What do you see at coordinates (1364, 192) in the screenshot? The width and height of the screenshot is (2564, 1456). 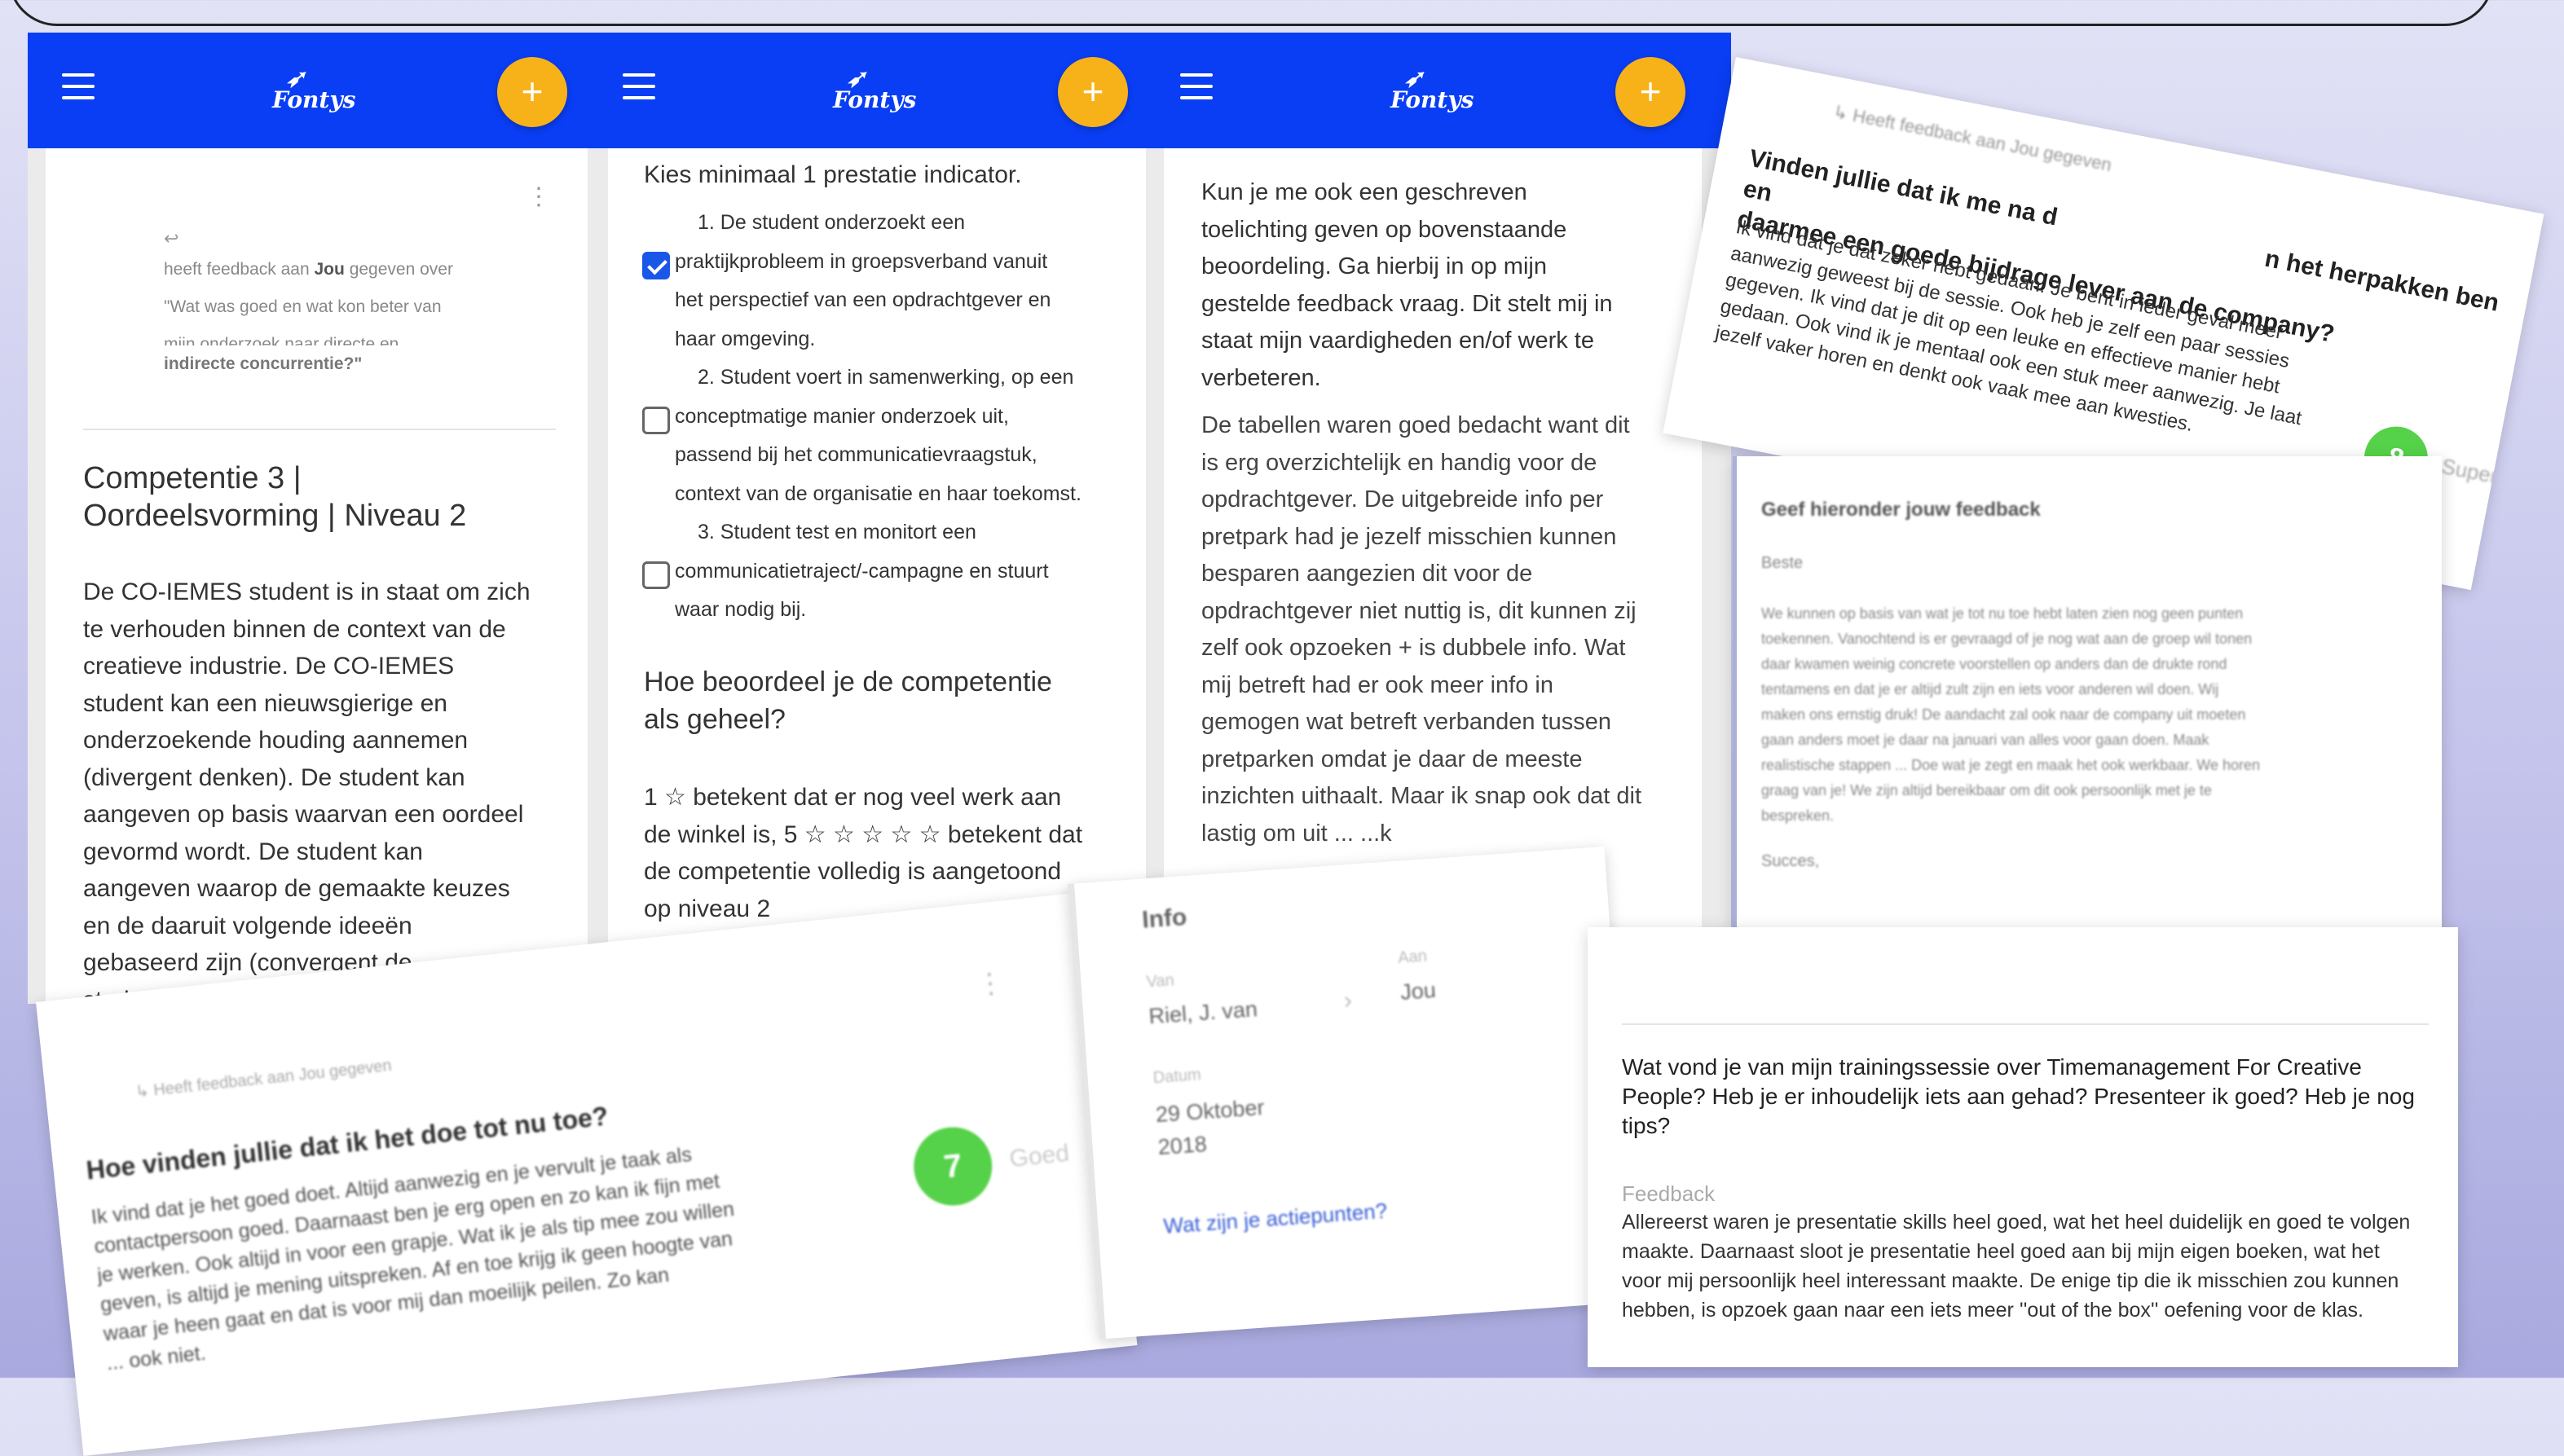 I see `question-line: Kun je me ook een geschreven` at bounding box center [1364, 192].